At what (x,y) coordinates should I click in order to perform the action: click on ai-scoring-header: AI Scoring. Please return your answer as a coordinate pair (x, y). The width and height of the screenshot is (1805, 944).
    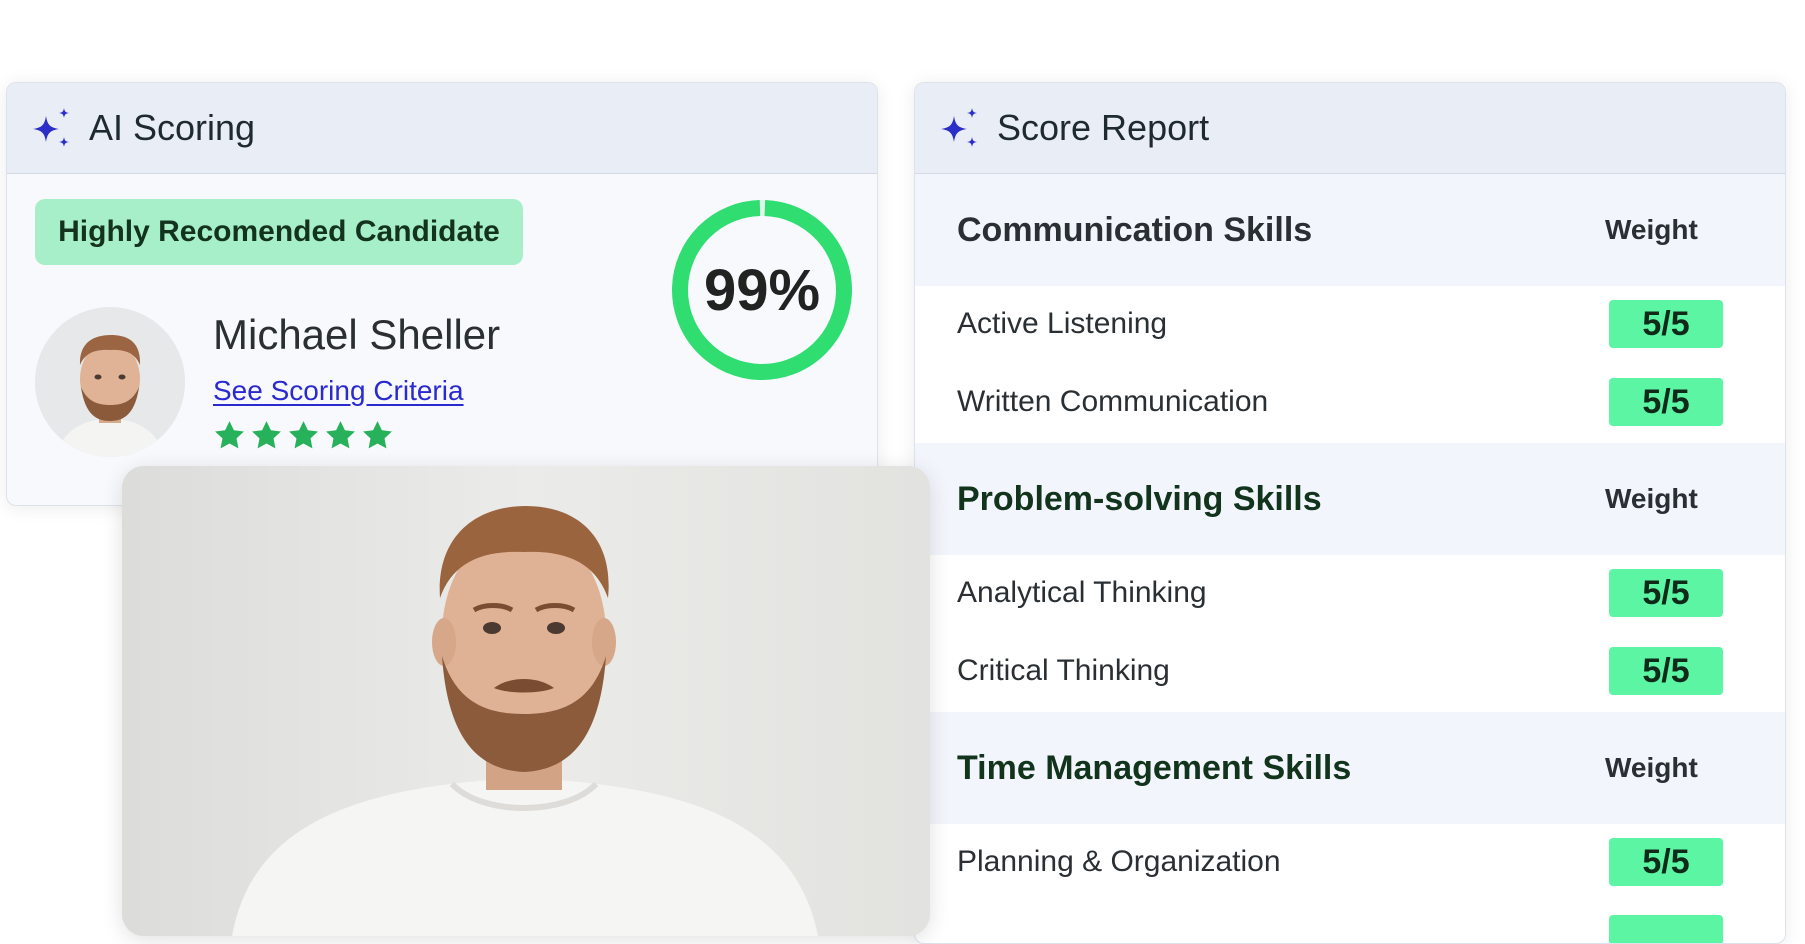
    Looking at the image, I should click on (442, 128).